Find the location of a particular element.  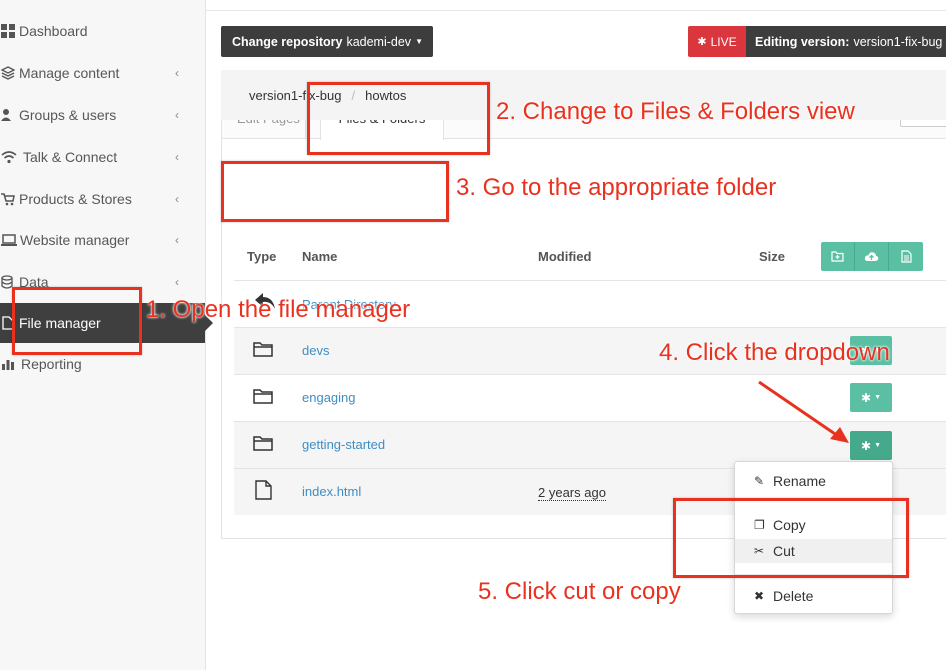

laptop-icon is located at coordinates (9, 240).